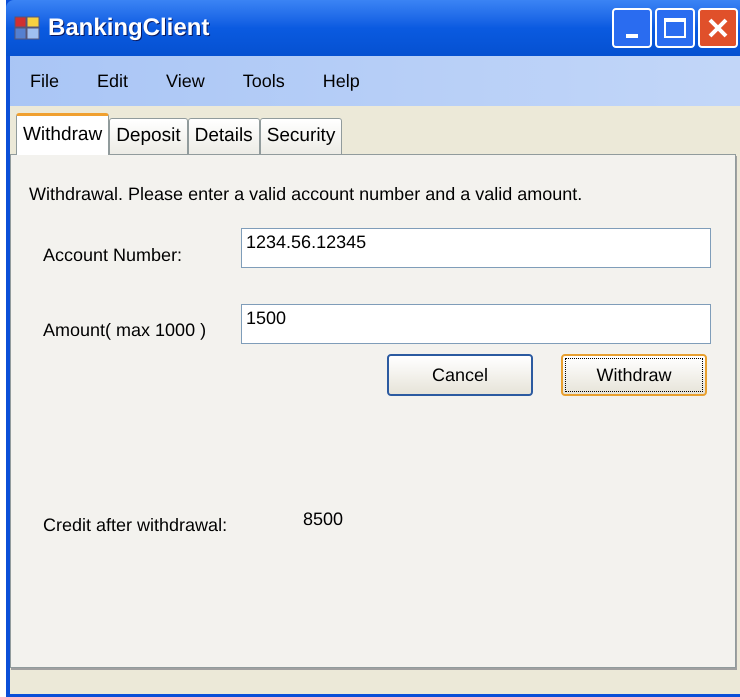 The height and width of the screenshot is (697, 740). What do you see at coordinates (148, 136) in the screenshot?
I see `tab: Deposit` at bounding box center [148, 136].